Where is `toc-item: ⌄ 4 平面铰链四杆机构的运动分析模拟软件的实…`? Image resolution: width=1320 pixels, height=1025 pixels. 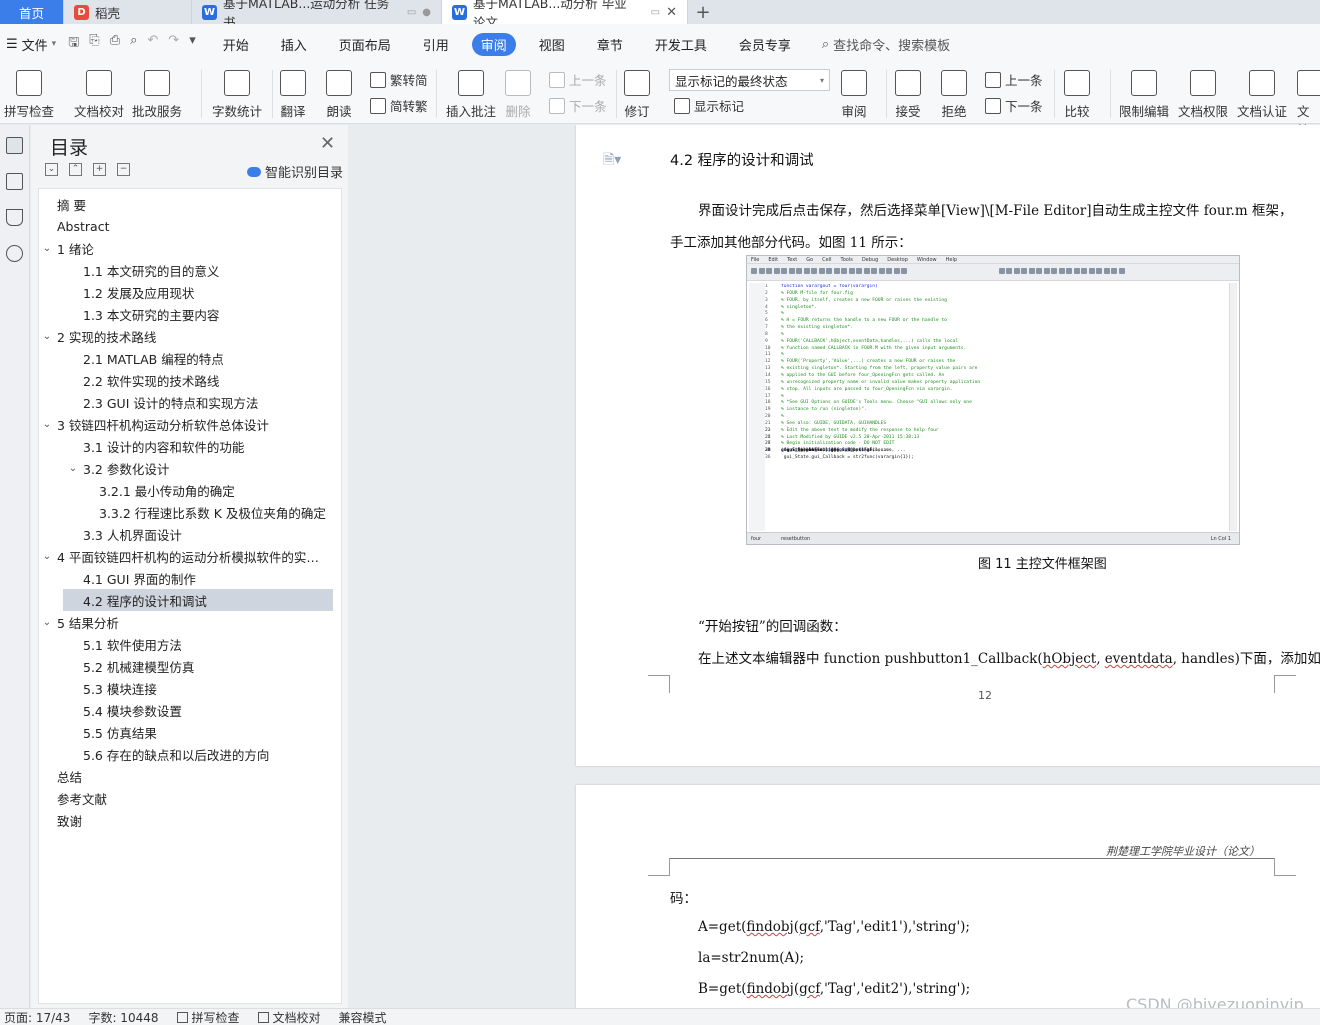
toc-item: ⌄ 4 平面铰链四杆机构的运动分析模拟软件的实… is located at coordinates (190, 556).